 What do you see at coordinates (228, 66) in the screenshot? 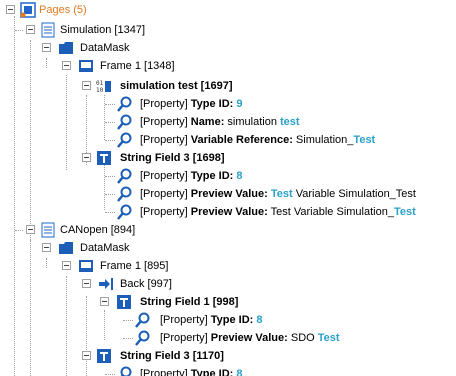
I see `tree-node-frame: Frame 1 [1348]` at bounding box center [228, 66].